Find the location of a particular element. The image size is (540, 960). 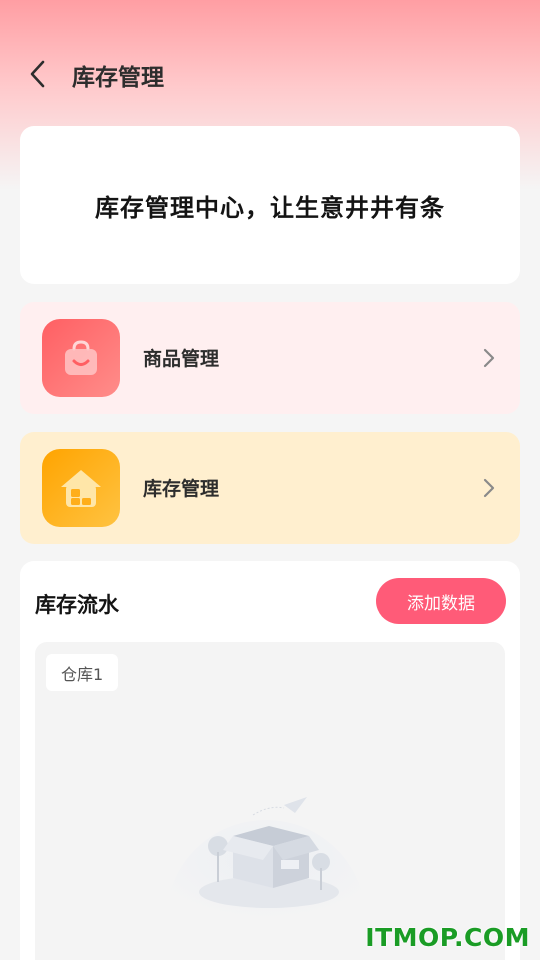

stock-flow-title: 库存流水 is located at coordinates (77, 605).